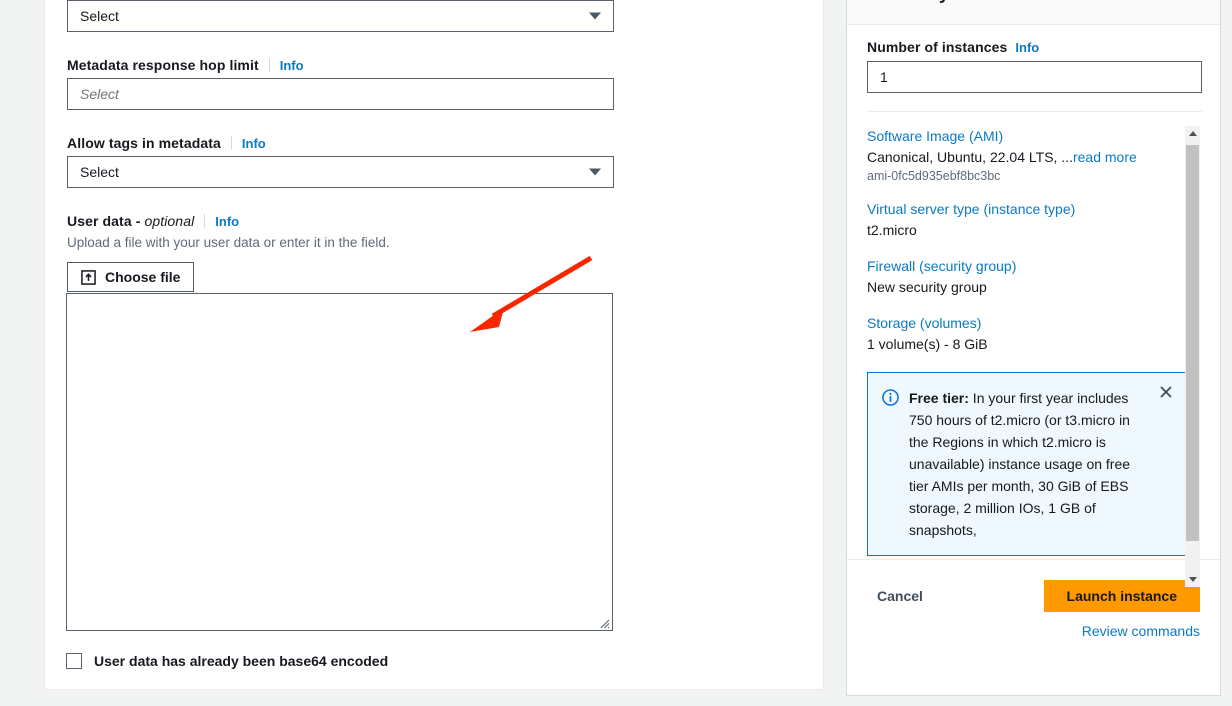  What do you see at coordinates (340, 142) in the screenshot?
I see `allow-tags-label-row: Allow tags in metadata Info` at bounding box center [340, 142].